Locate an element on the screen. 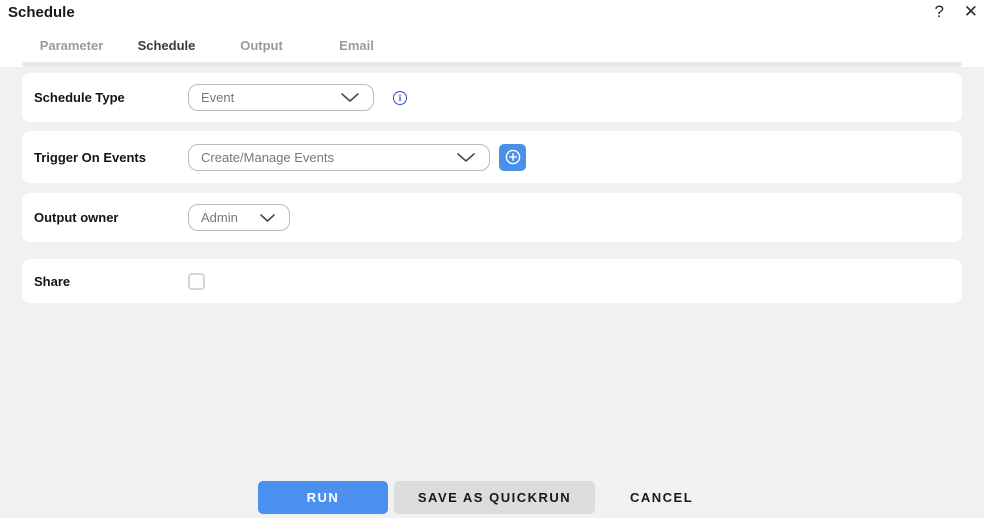 Image resolution: width=984 pixels, height=518 pixels. output-owner-value: Admin is located at coordinates (219, 217).